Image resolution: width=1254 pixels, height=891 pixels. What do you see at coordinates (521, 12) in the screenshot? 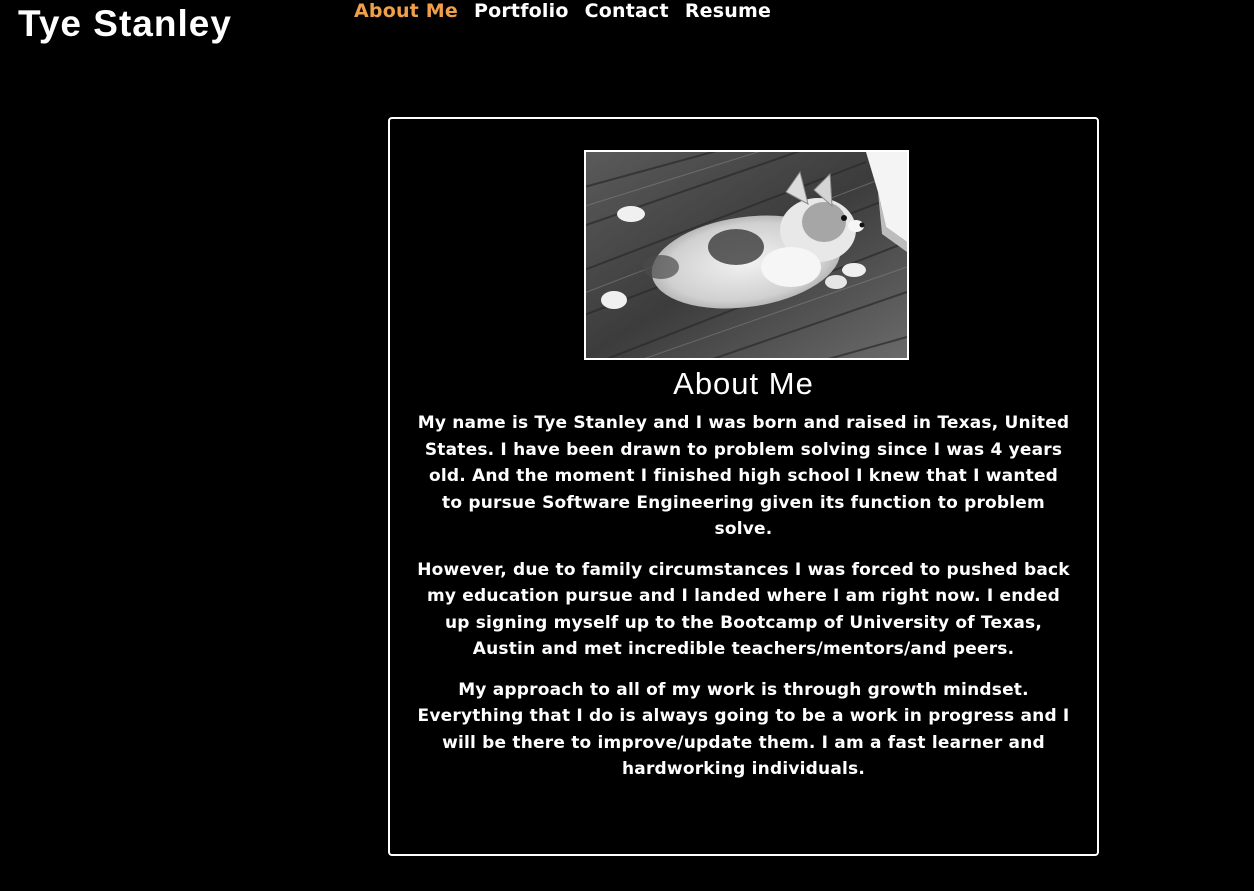
I see `nav-portfolio: Portfolio` at bounding box center [521, 12].